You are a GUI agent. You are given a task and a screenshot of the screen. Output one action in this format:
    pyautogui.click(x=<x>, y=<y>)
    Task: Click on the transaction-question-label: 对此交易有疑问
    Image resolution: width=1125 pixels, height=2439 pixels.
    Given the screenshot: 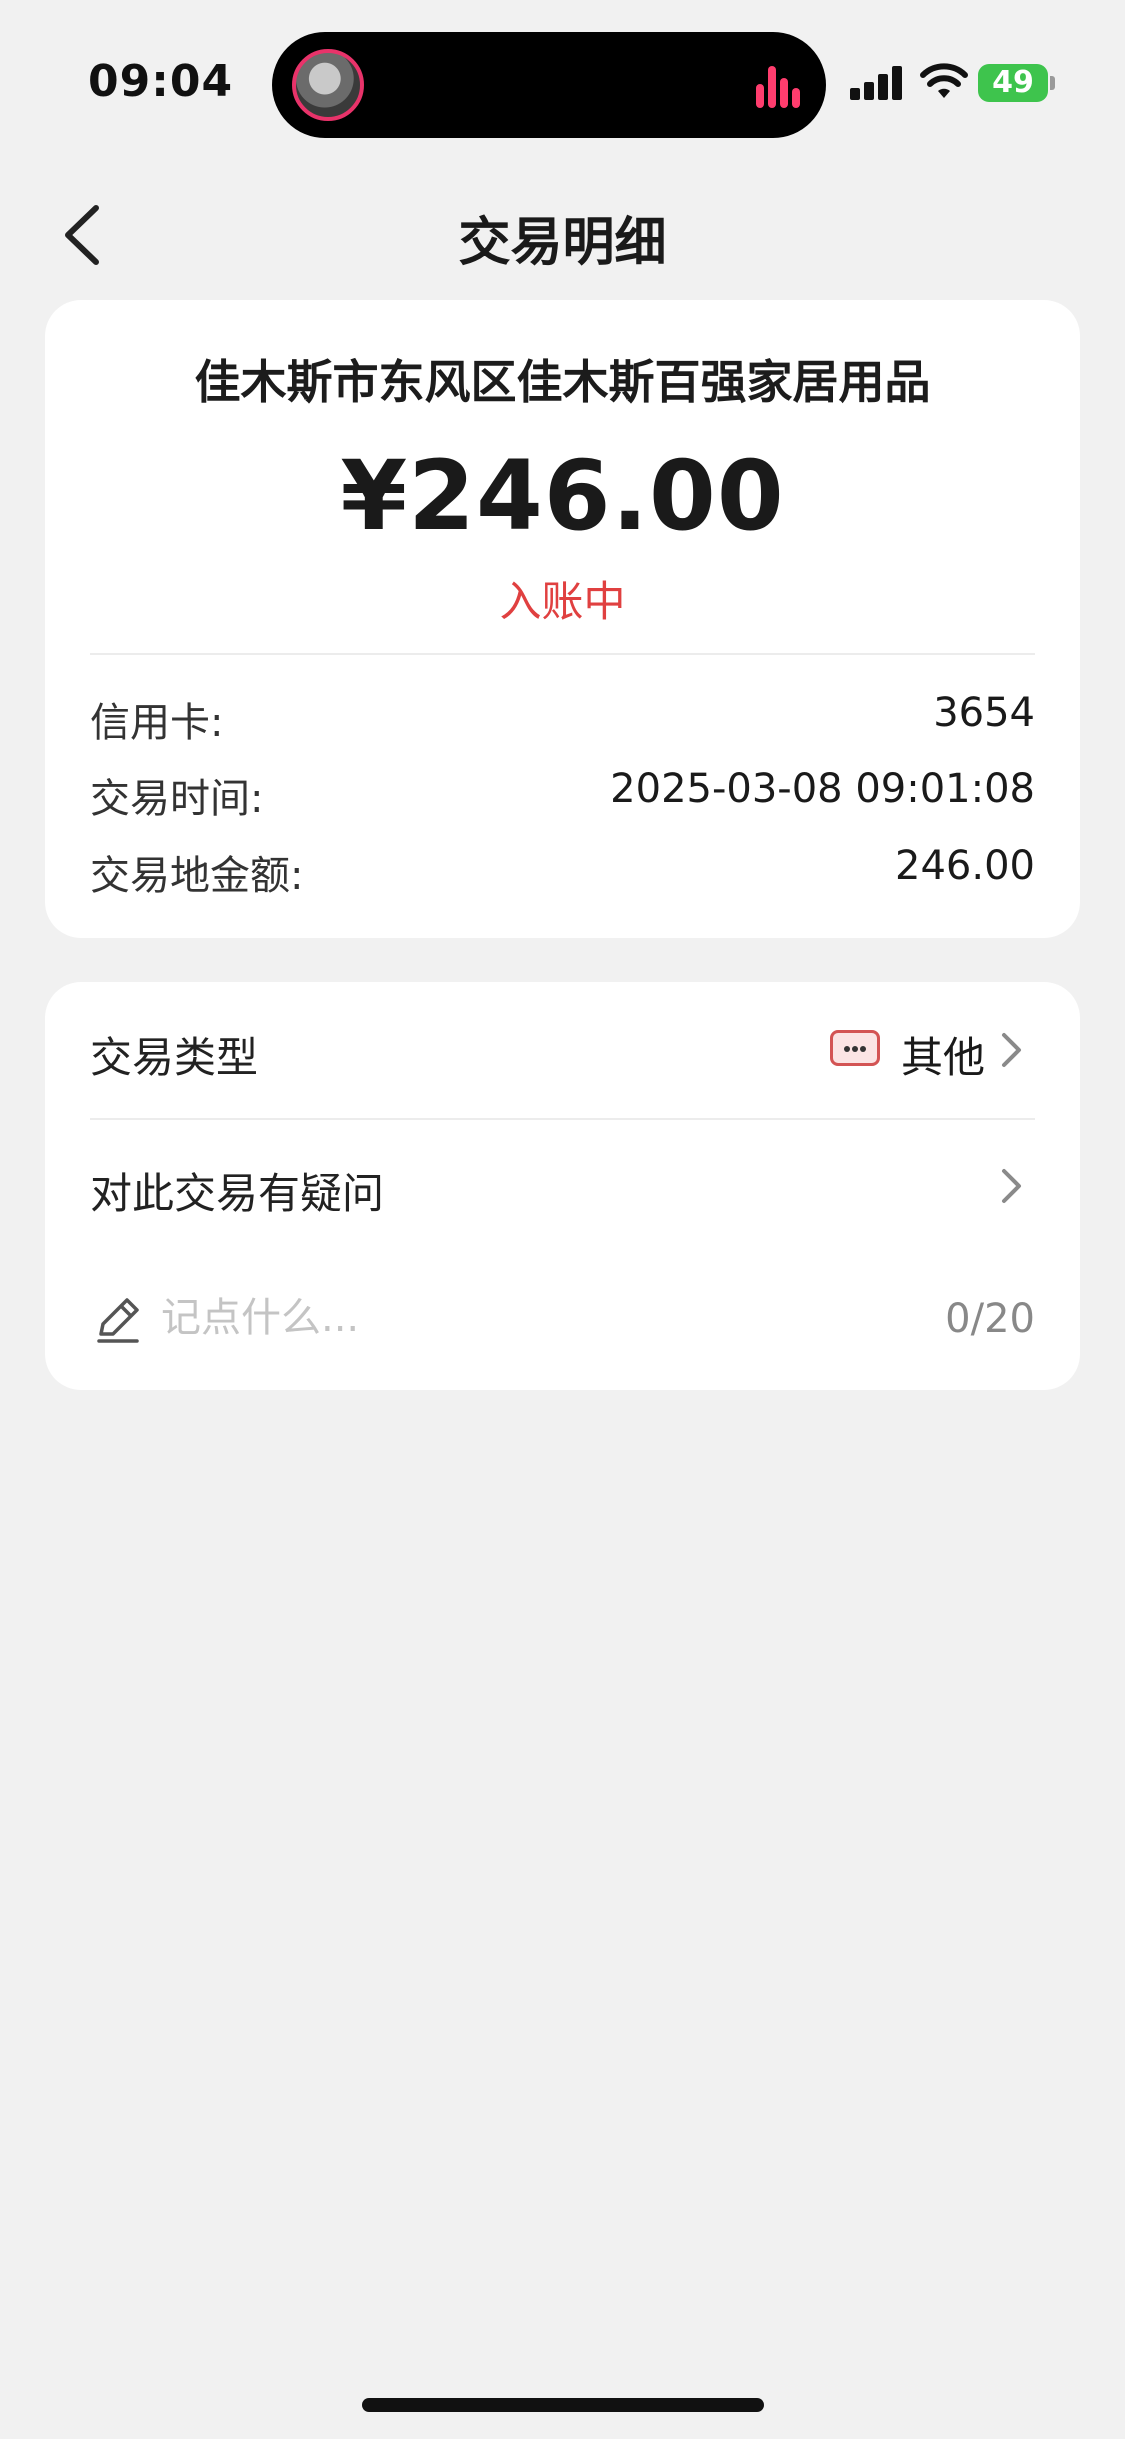 What is the action you would take?
    pyautogui.click(x=237, y=1193)
    